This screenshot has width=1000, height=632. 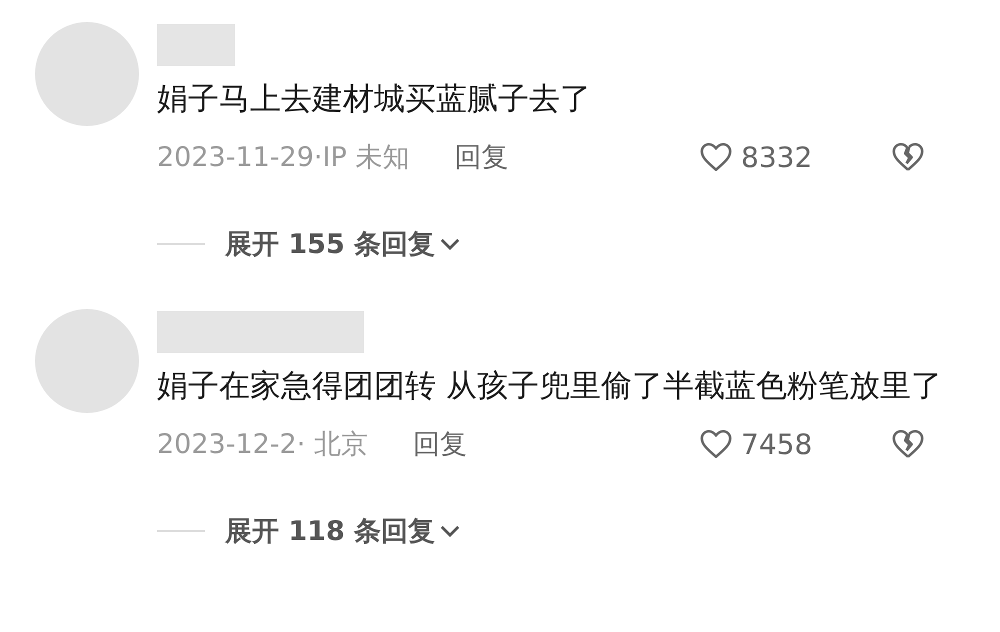 What do you see at coordinates (777, 157) in the screenshot?
I see `like-count: 8332` at bounding box center [777, 157].